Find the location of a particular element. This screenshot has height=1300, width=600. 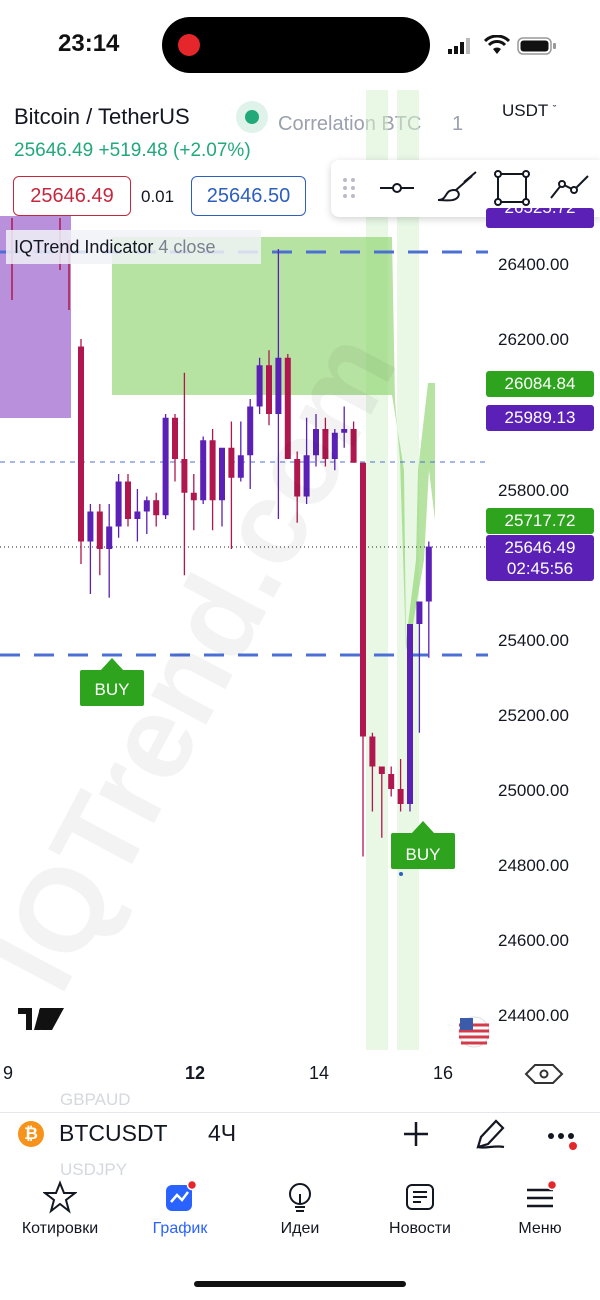

rectangle-tool-icon is located at coordinates (512, 190).